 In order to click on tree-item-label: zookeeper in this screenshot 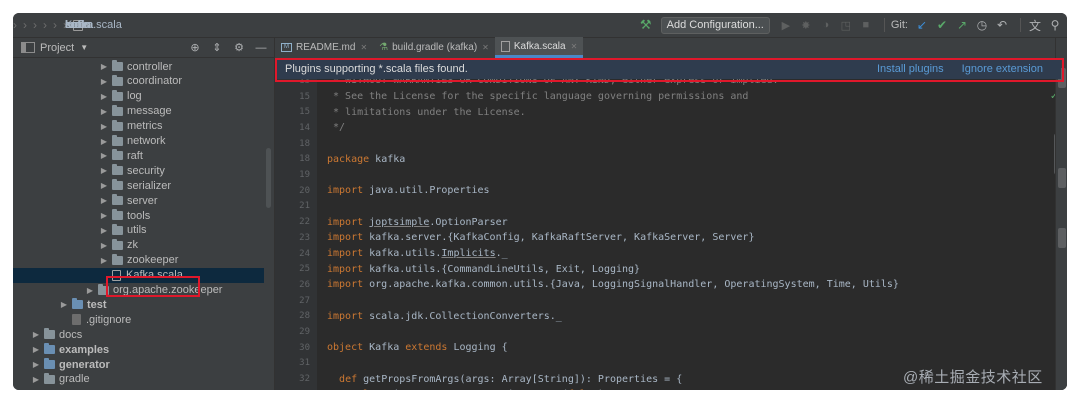, I will do `click(153, 260)`.